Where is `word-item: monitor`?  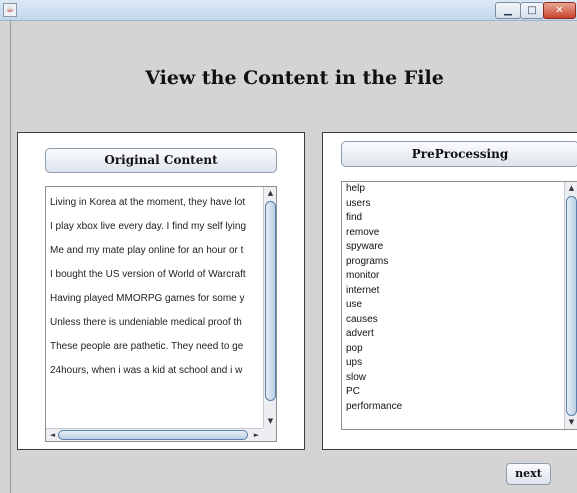
word-item: monitor is located at coordinates (363, 275).